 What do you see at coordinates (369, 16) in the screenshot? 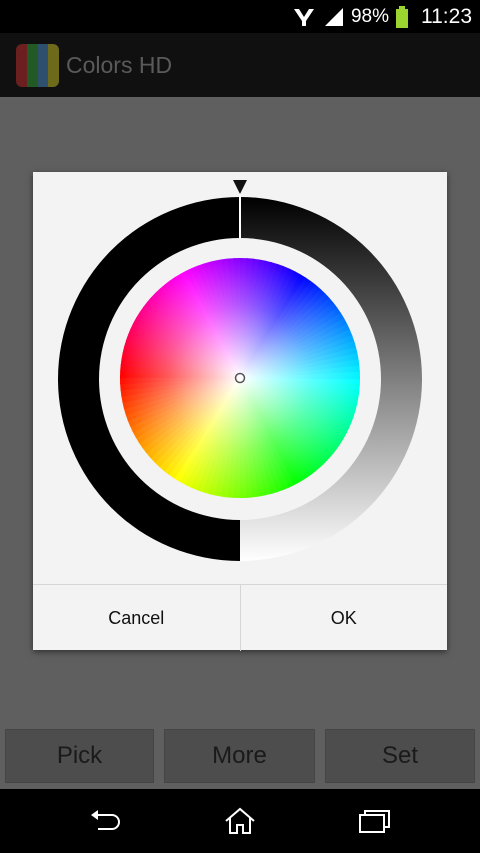
I see `battery-percent: 98%` at bounding box center [369, 16].